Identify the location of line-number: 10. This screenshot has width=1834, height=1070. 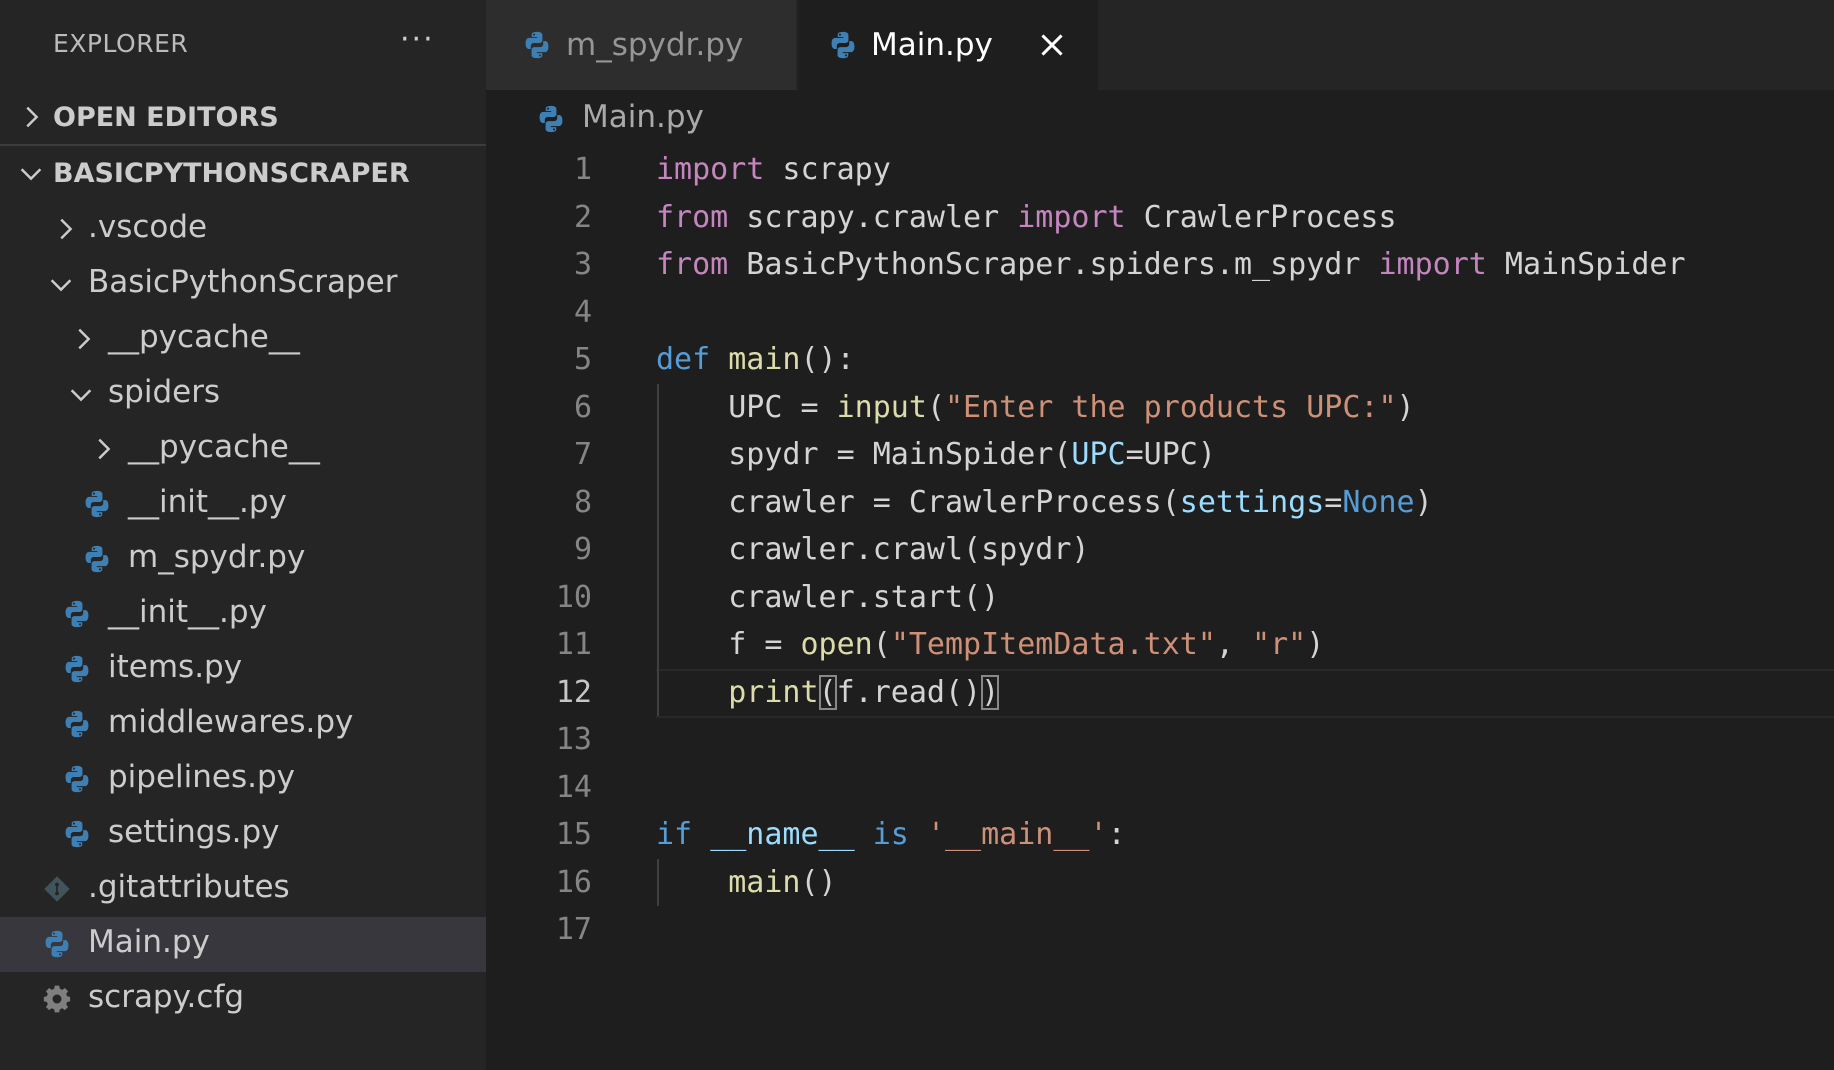
(573, 597).